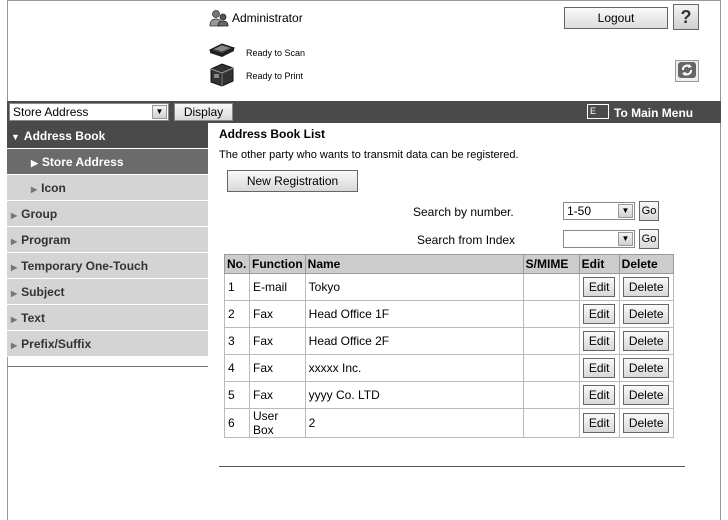  Describe the element at coordinates (276, 53) in the screenshot. I see `scan-status: Ready to Scan` at that location.